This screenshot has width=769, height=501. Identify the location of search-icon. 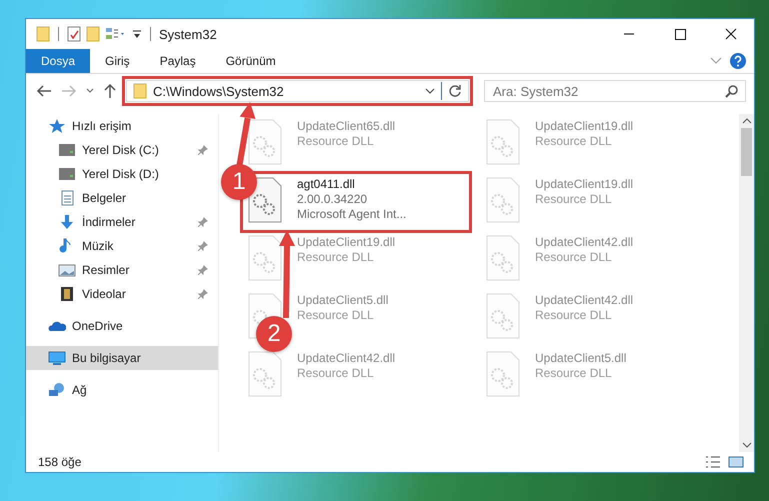
(732, 91).